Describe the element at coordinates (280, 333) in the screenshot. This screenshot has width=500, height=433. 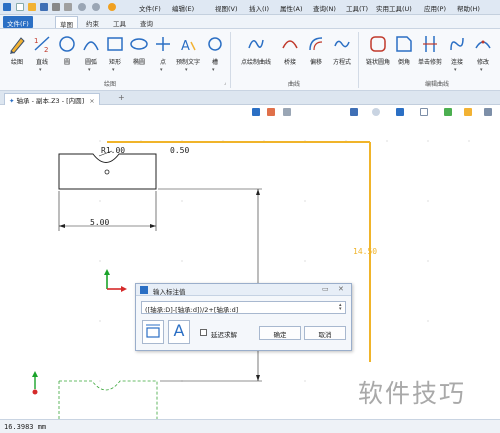
I see `ok-button: 确定` at that location.